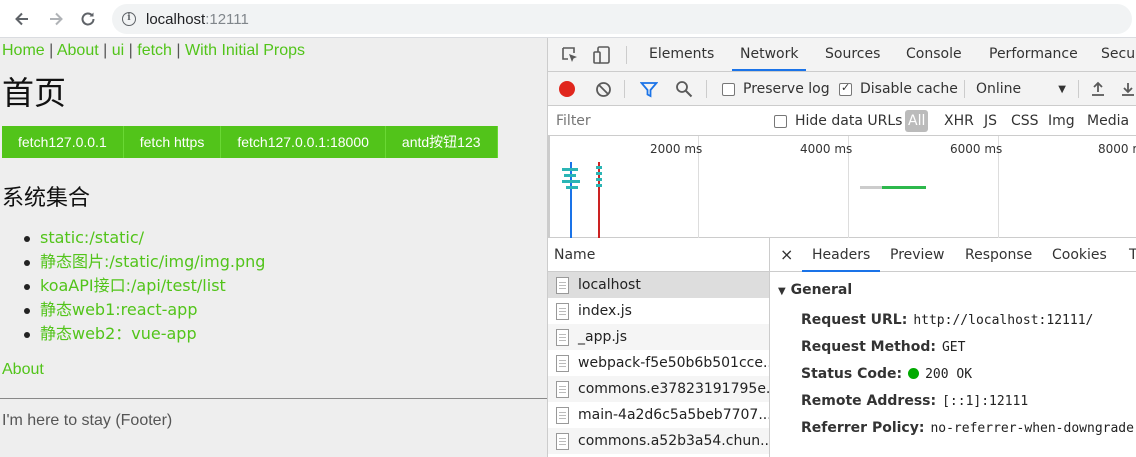 The width and height of the screenshot is (1136, 457). I want to click on field-value: GET, so click(953, 347).